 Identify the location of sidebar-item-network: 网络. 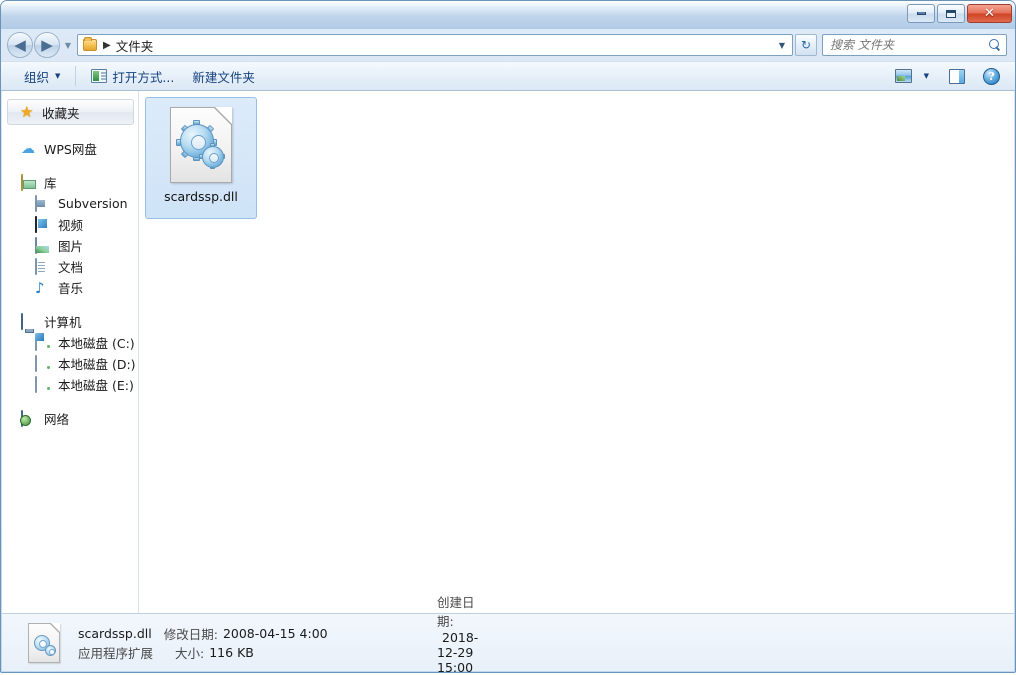
(70, 418).